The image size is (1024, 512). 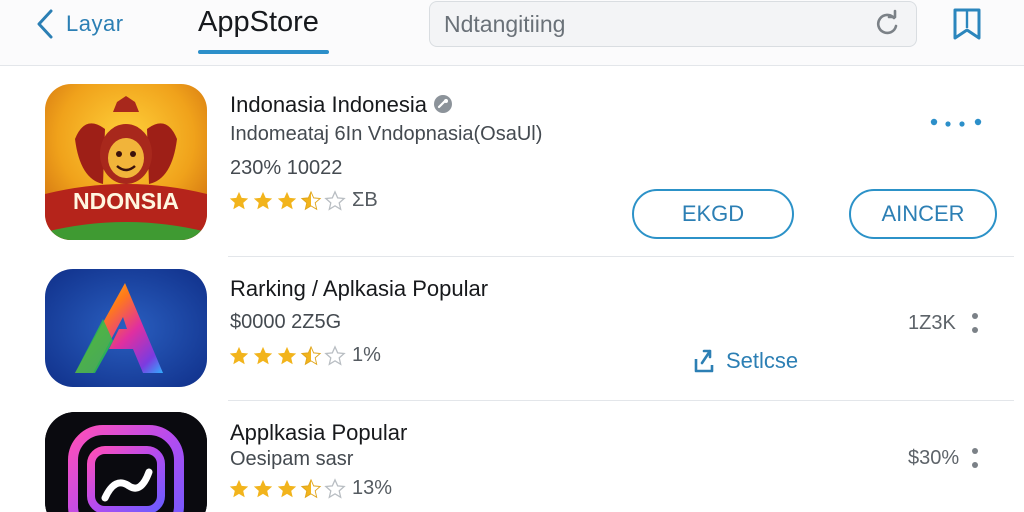 What do you see at coordinates (126, 201) in the screenshot?
I see `app-icon-wordmark: NDONSIA` at bounding box center [126, 201].